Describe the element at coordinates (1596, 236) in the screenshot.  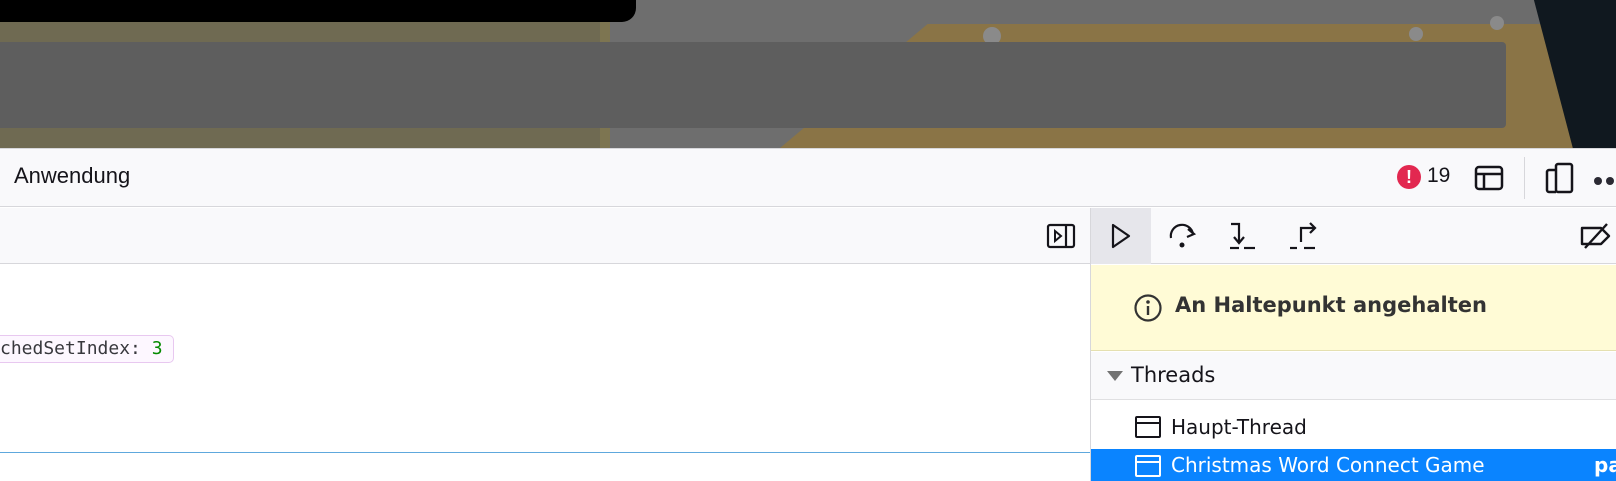
I see `deactivate-breakpoints-icon` at that location.